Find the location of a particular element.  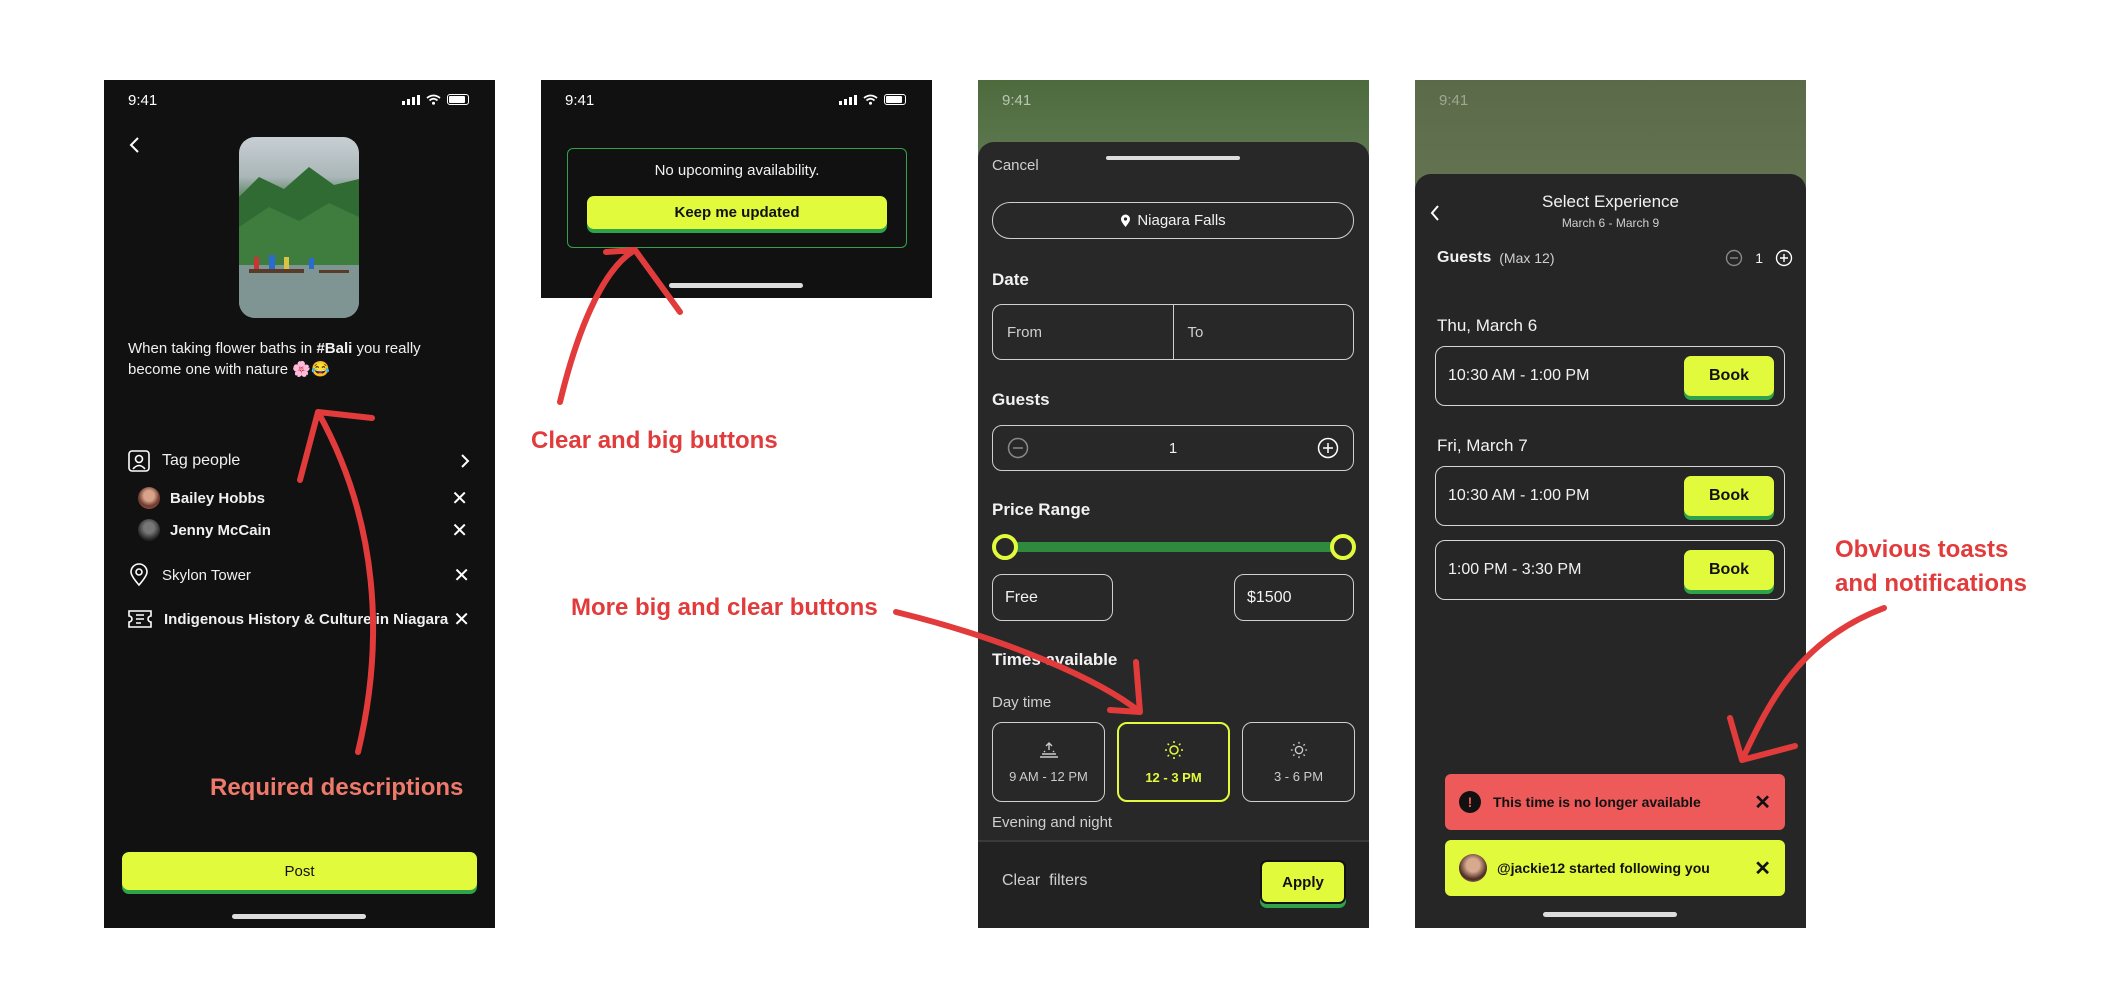

arrow-required-descriptions is located at coordinates (337, 582).